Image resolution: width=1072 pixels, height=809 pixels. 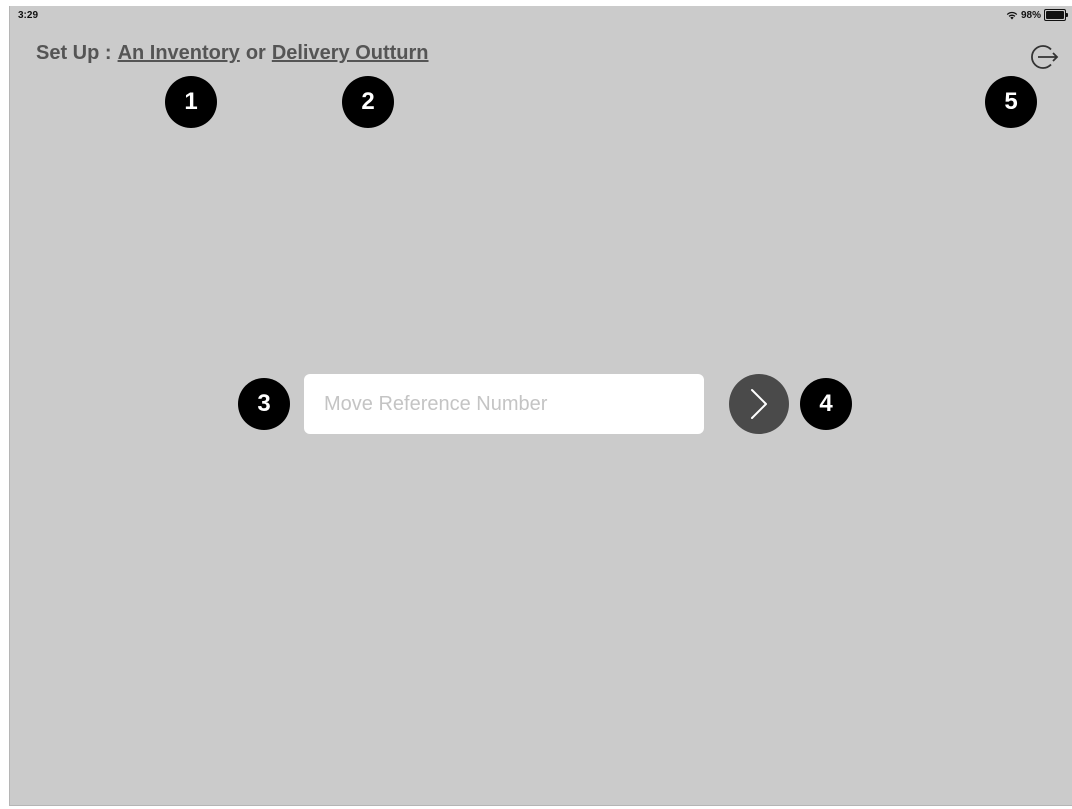 I want to click on setup-connector: or, so click(x=255, y=53).